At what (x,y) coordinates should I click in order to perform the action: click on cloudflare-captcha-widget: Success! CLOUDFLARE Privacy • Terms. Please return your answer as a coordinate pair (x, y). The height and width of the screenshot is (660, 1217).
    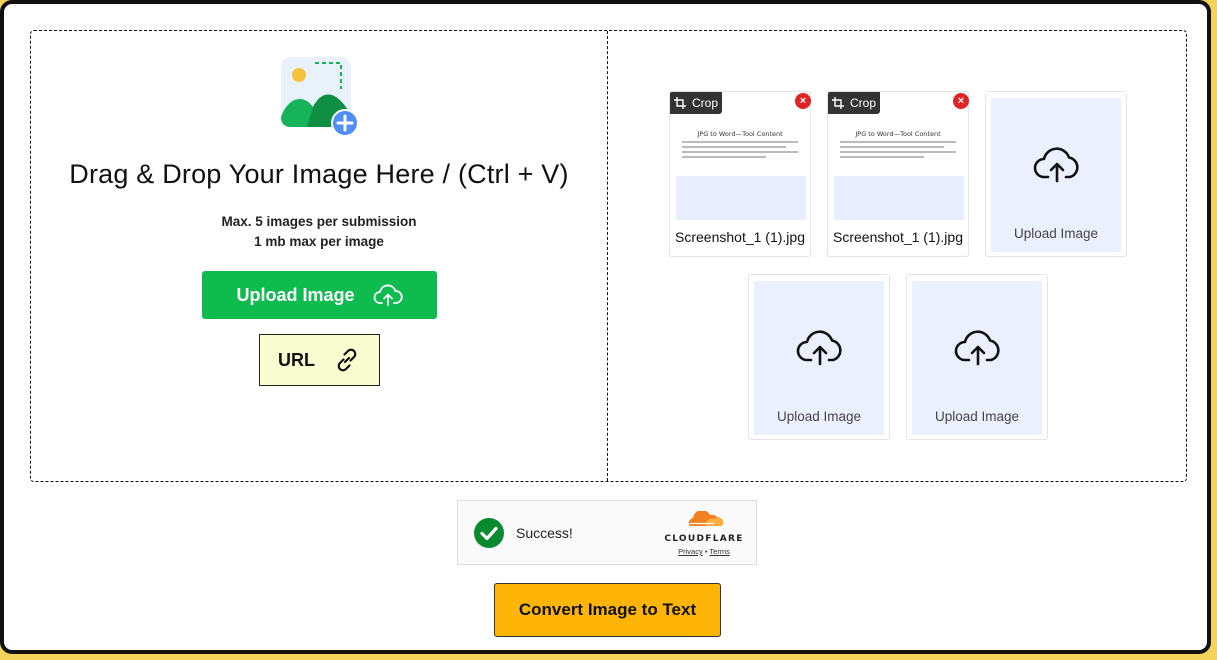
    Looking at the image, I should click on (607, 532).